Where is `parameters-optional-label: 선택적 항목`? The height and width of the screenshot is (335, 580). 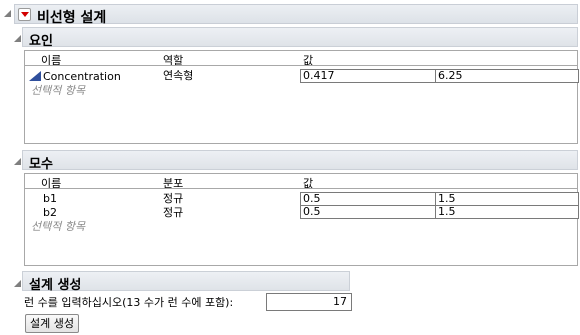
parameters-optional-label: 선택적 항목 is located at coordinates (58, 226).